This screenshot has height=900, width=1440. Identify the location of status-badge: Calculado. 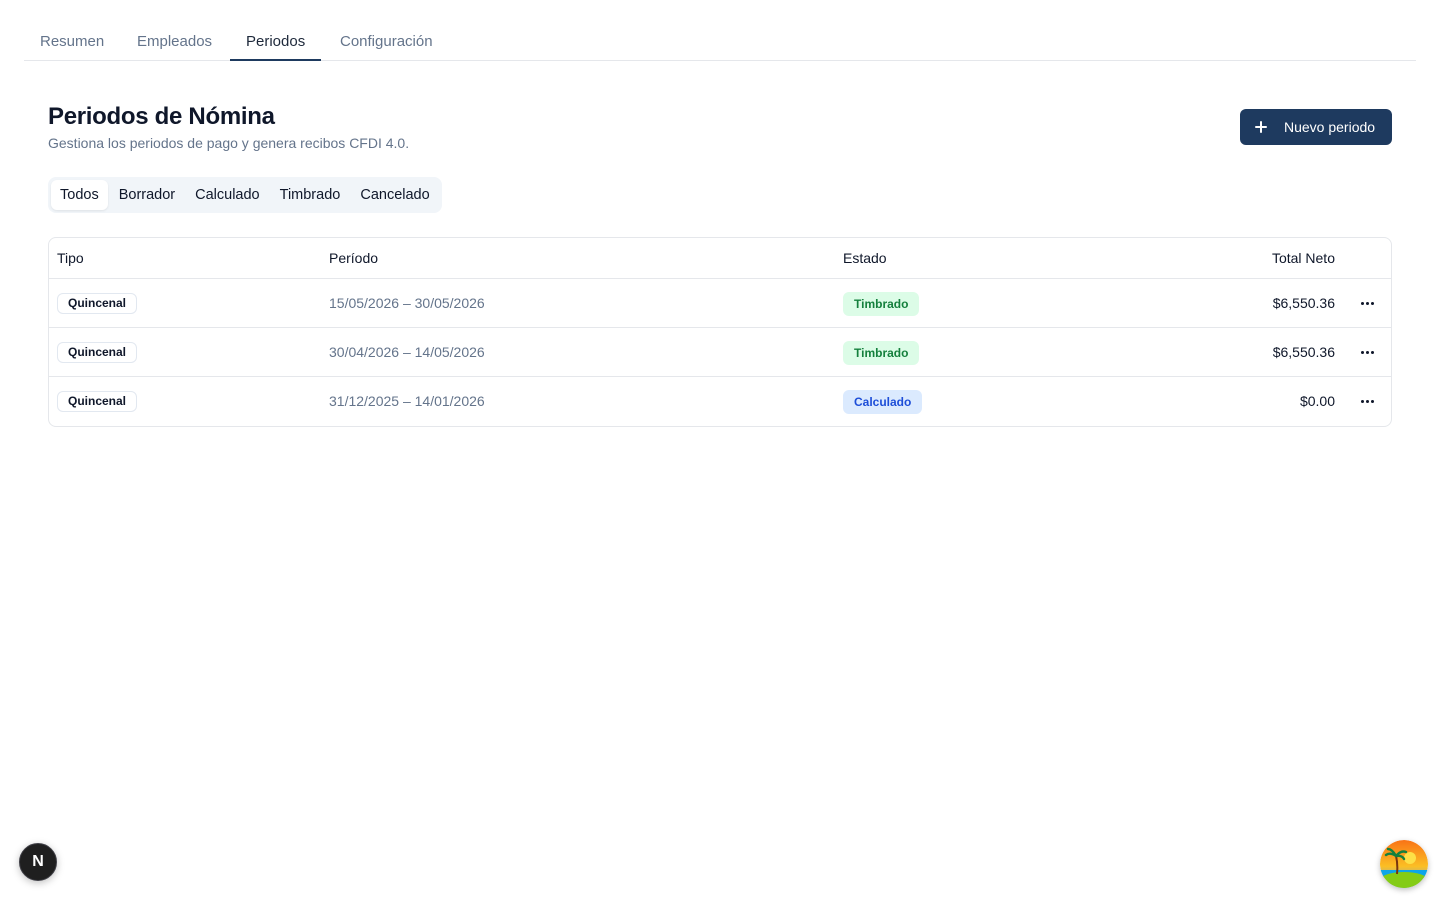
(883, 402).